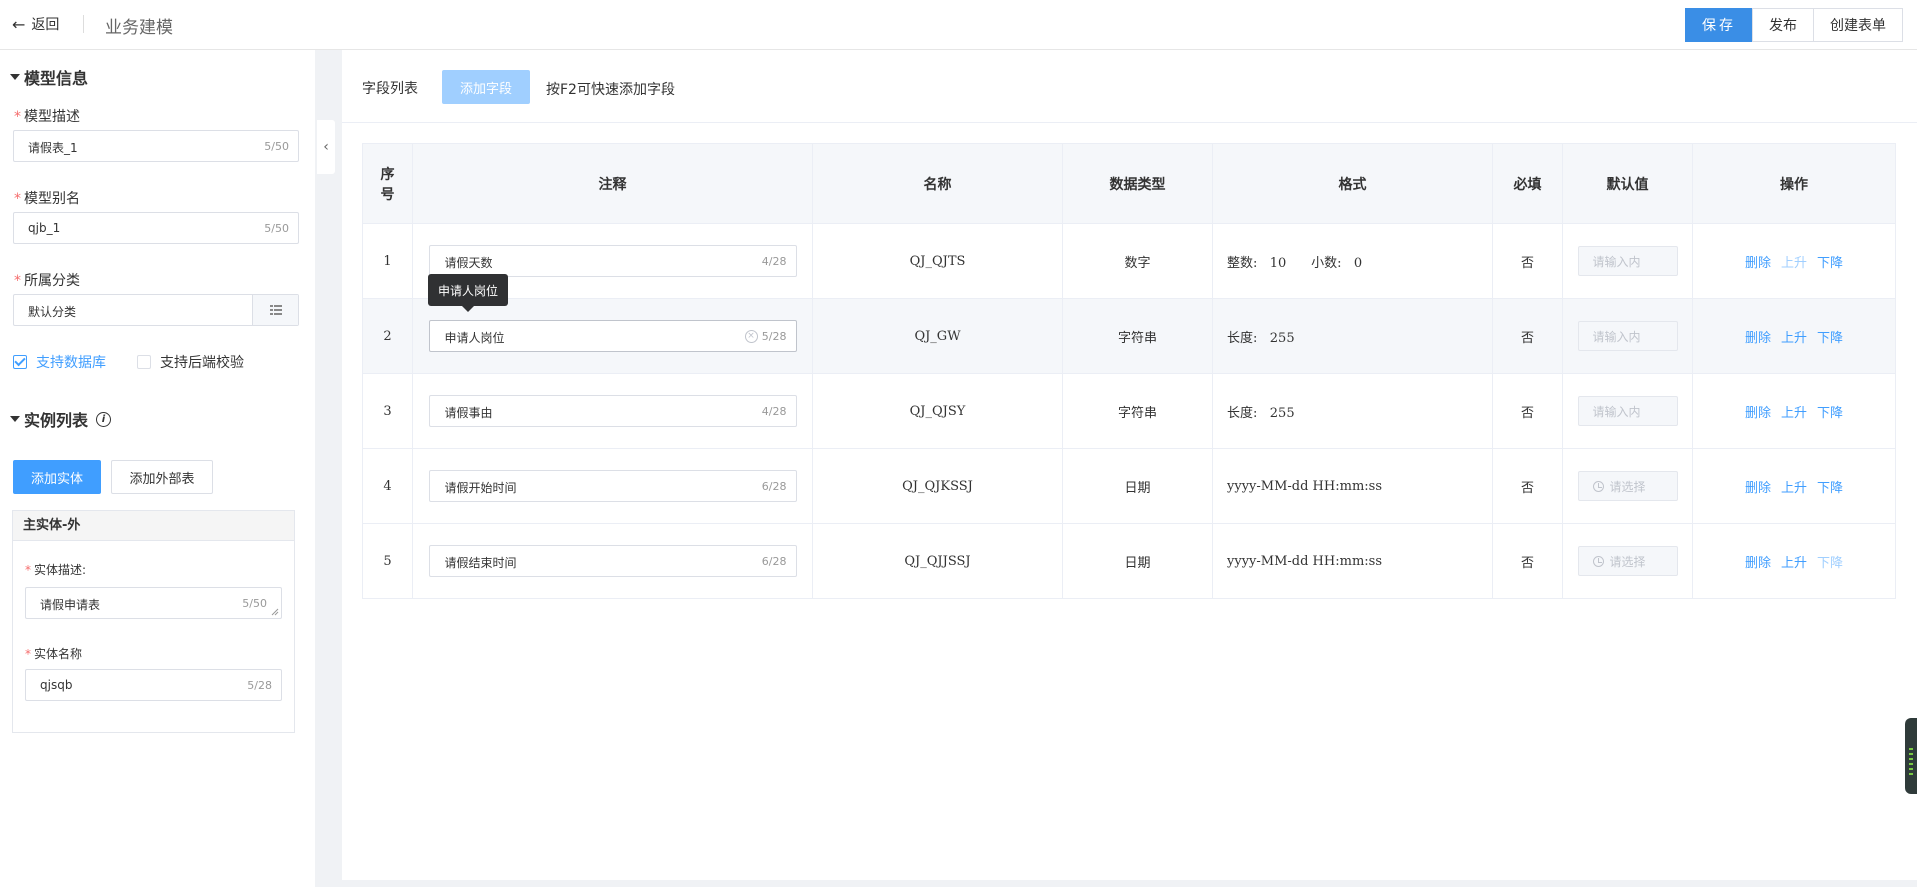 This screenshot has height=887, width=1917. I want to click on collapse-panel-button: ‹, so click(326, 147).